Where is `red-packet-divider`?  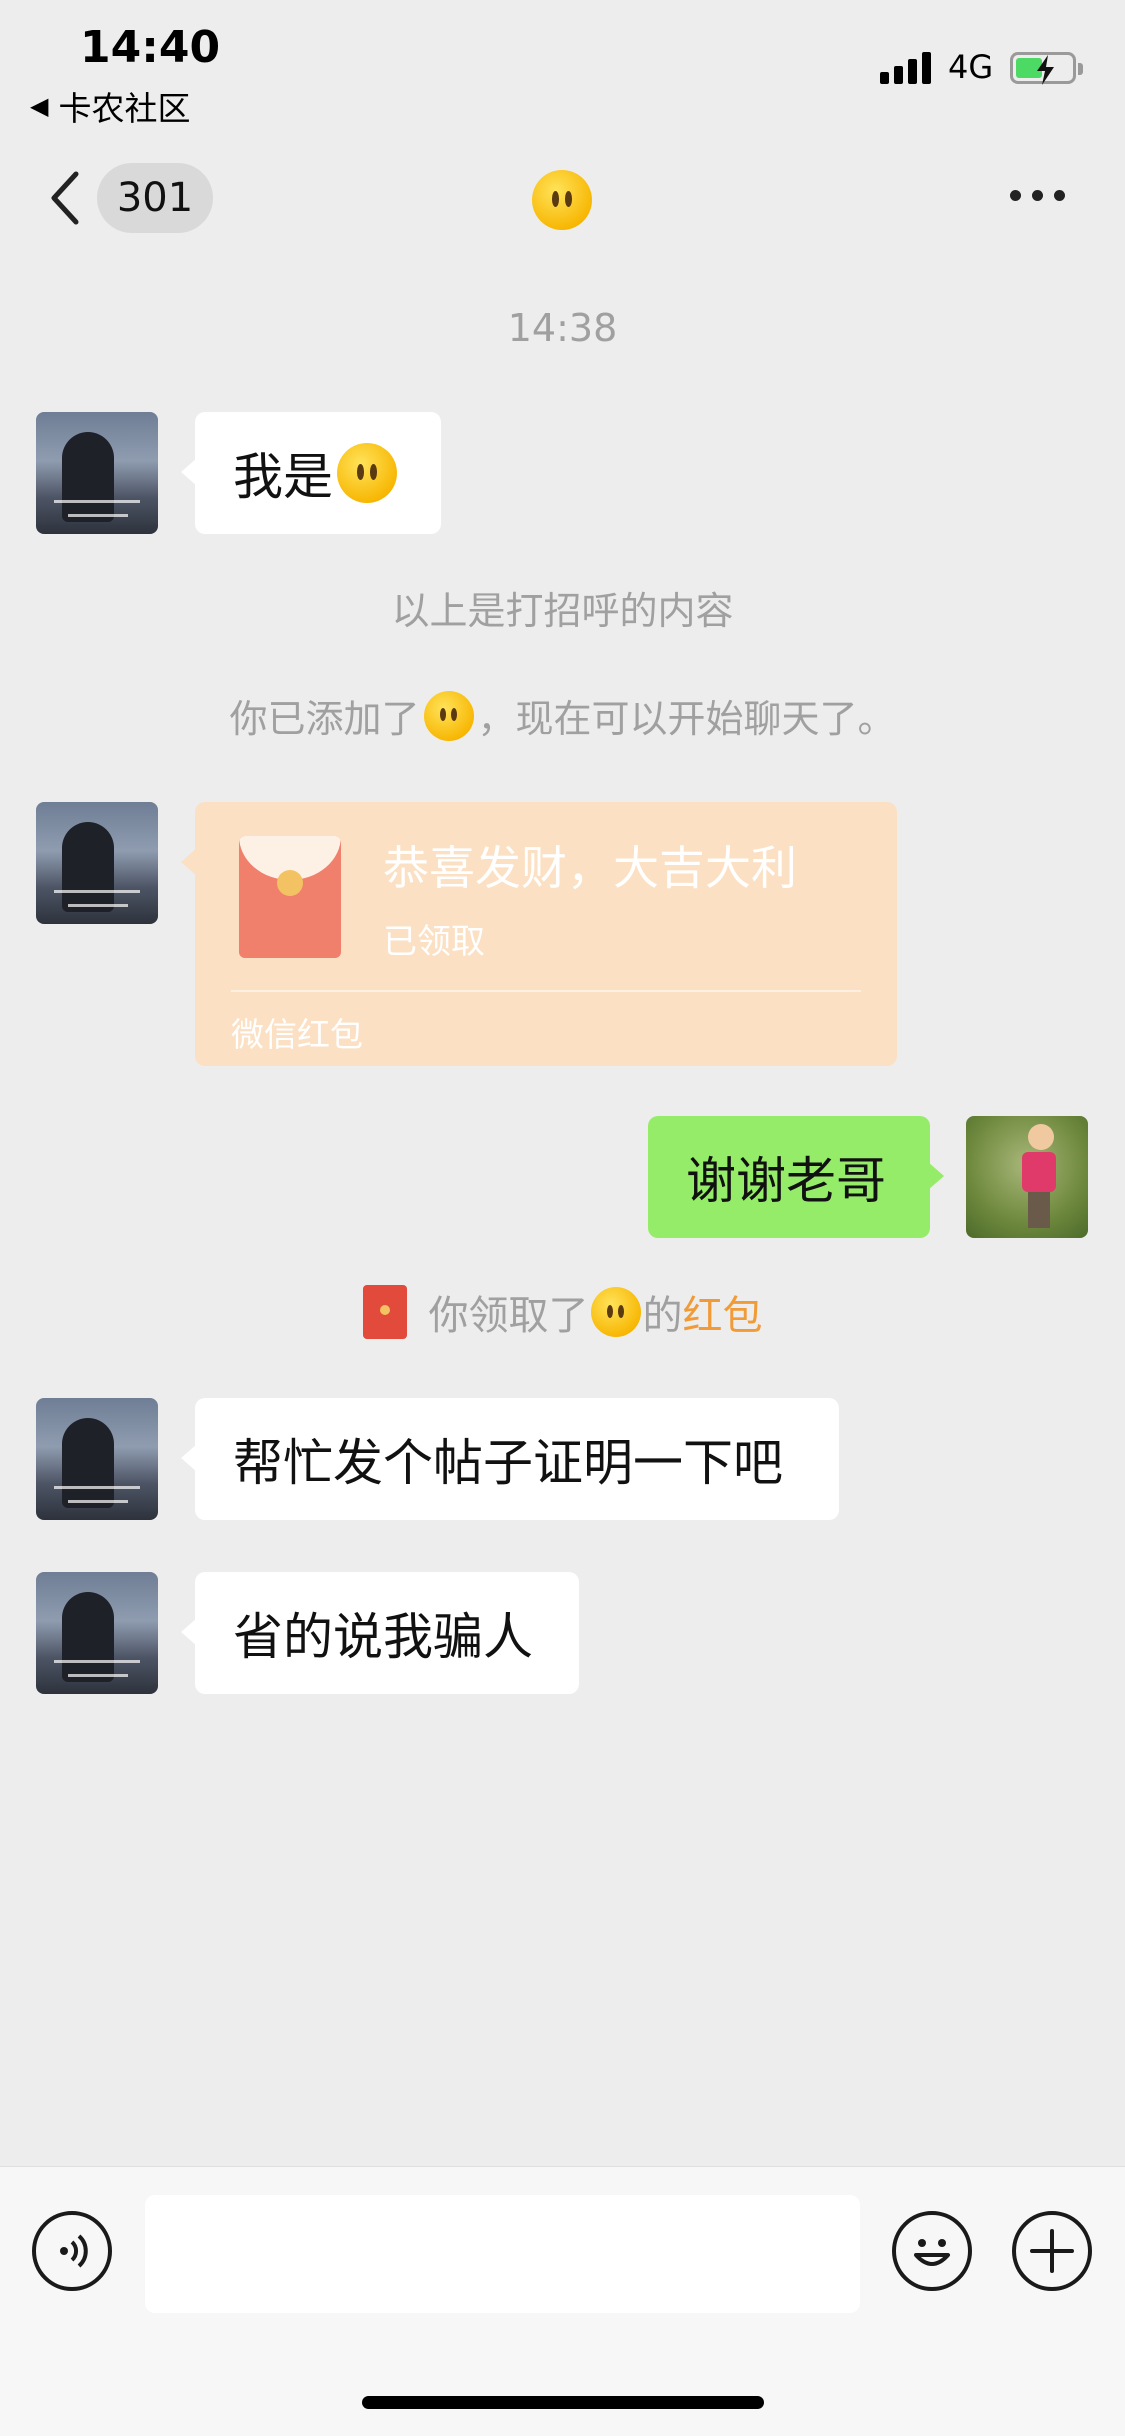
red-packet-divider is located at coordinates (546, 991).